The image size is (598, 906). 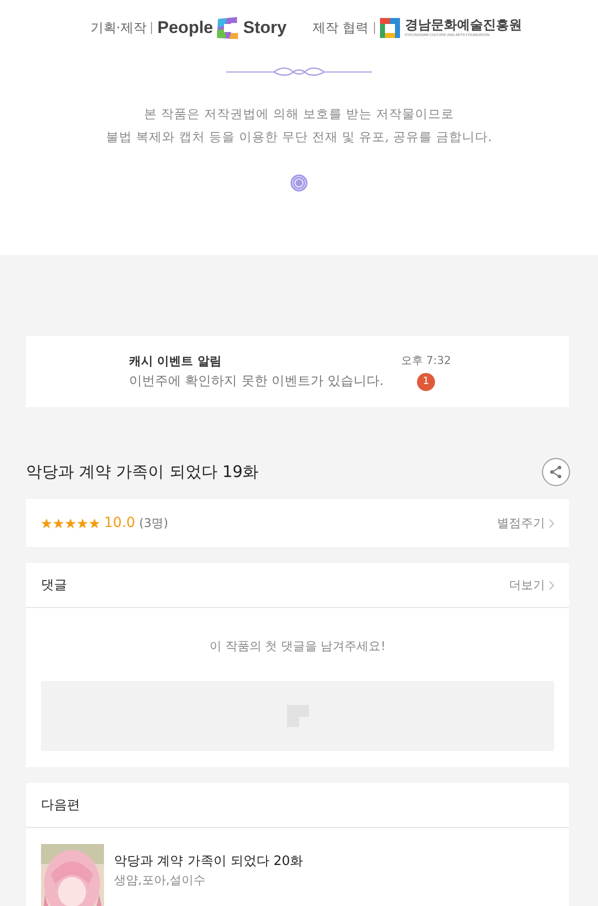 I want to click on production-label: 기획·제작, so click(x=118, y=28).